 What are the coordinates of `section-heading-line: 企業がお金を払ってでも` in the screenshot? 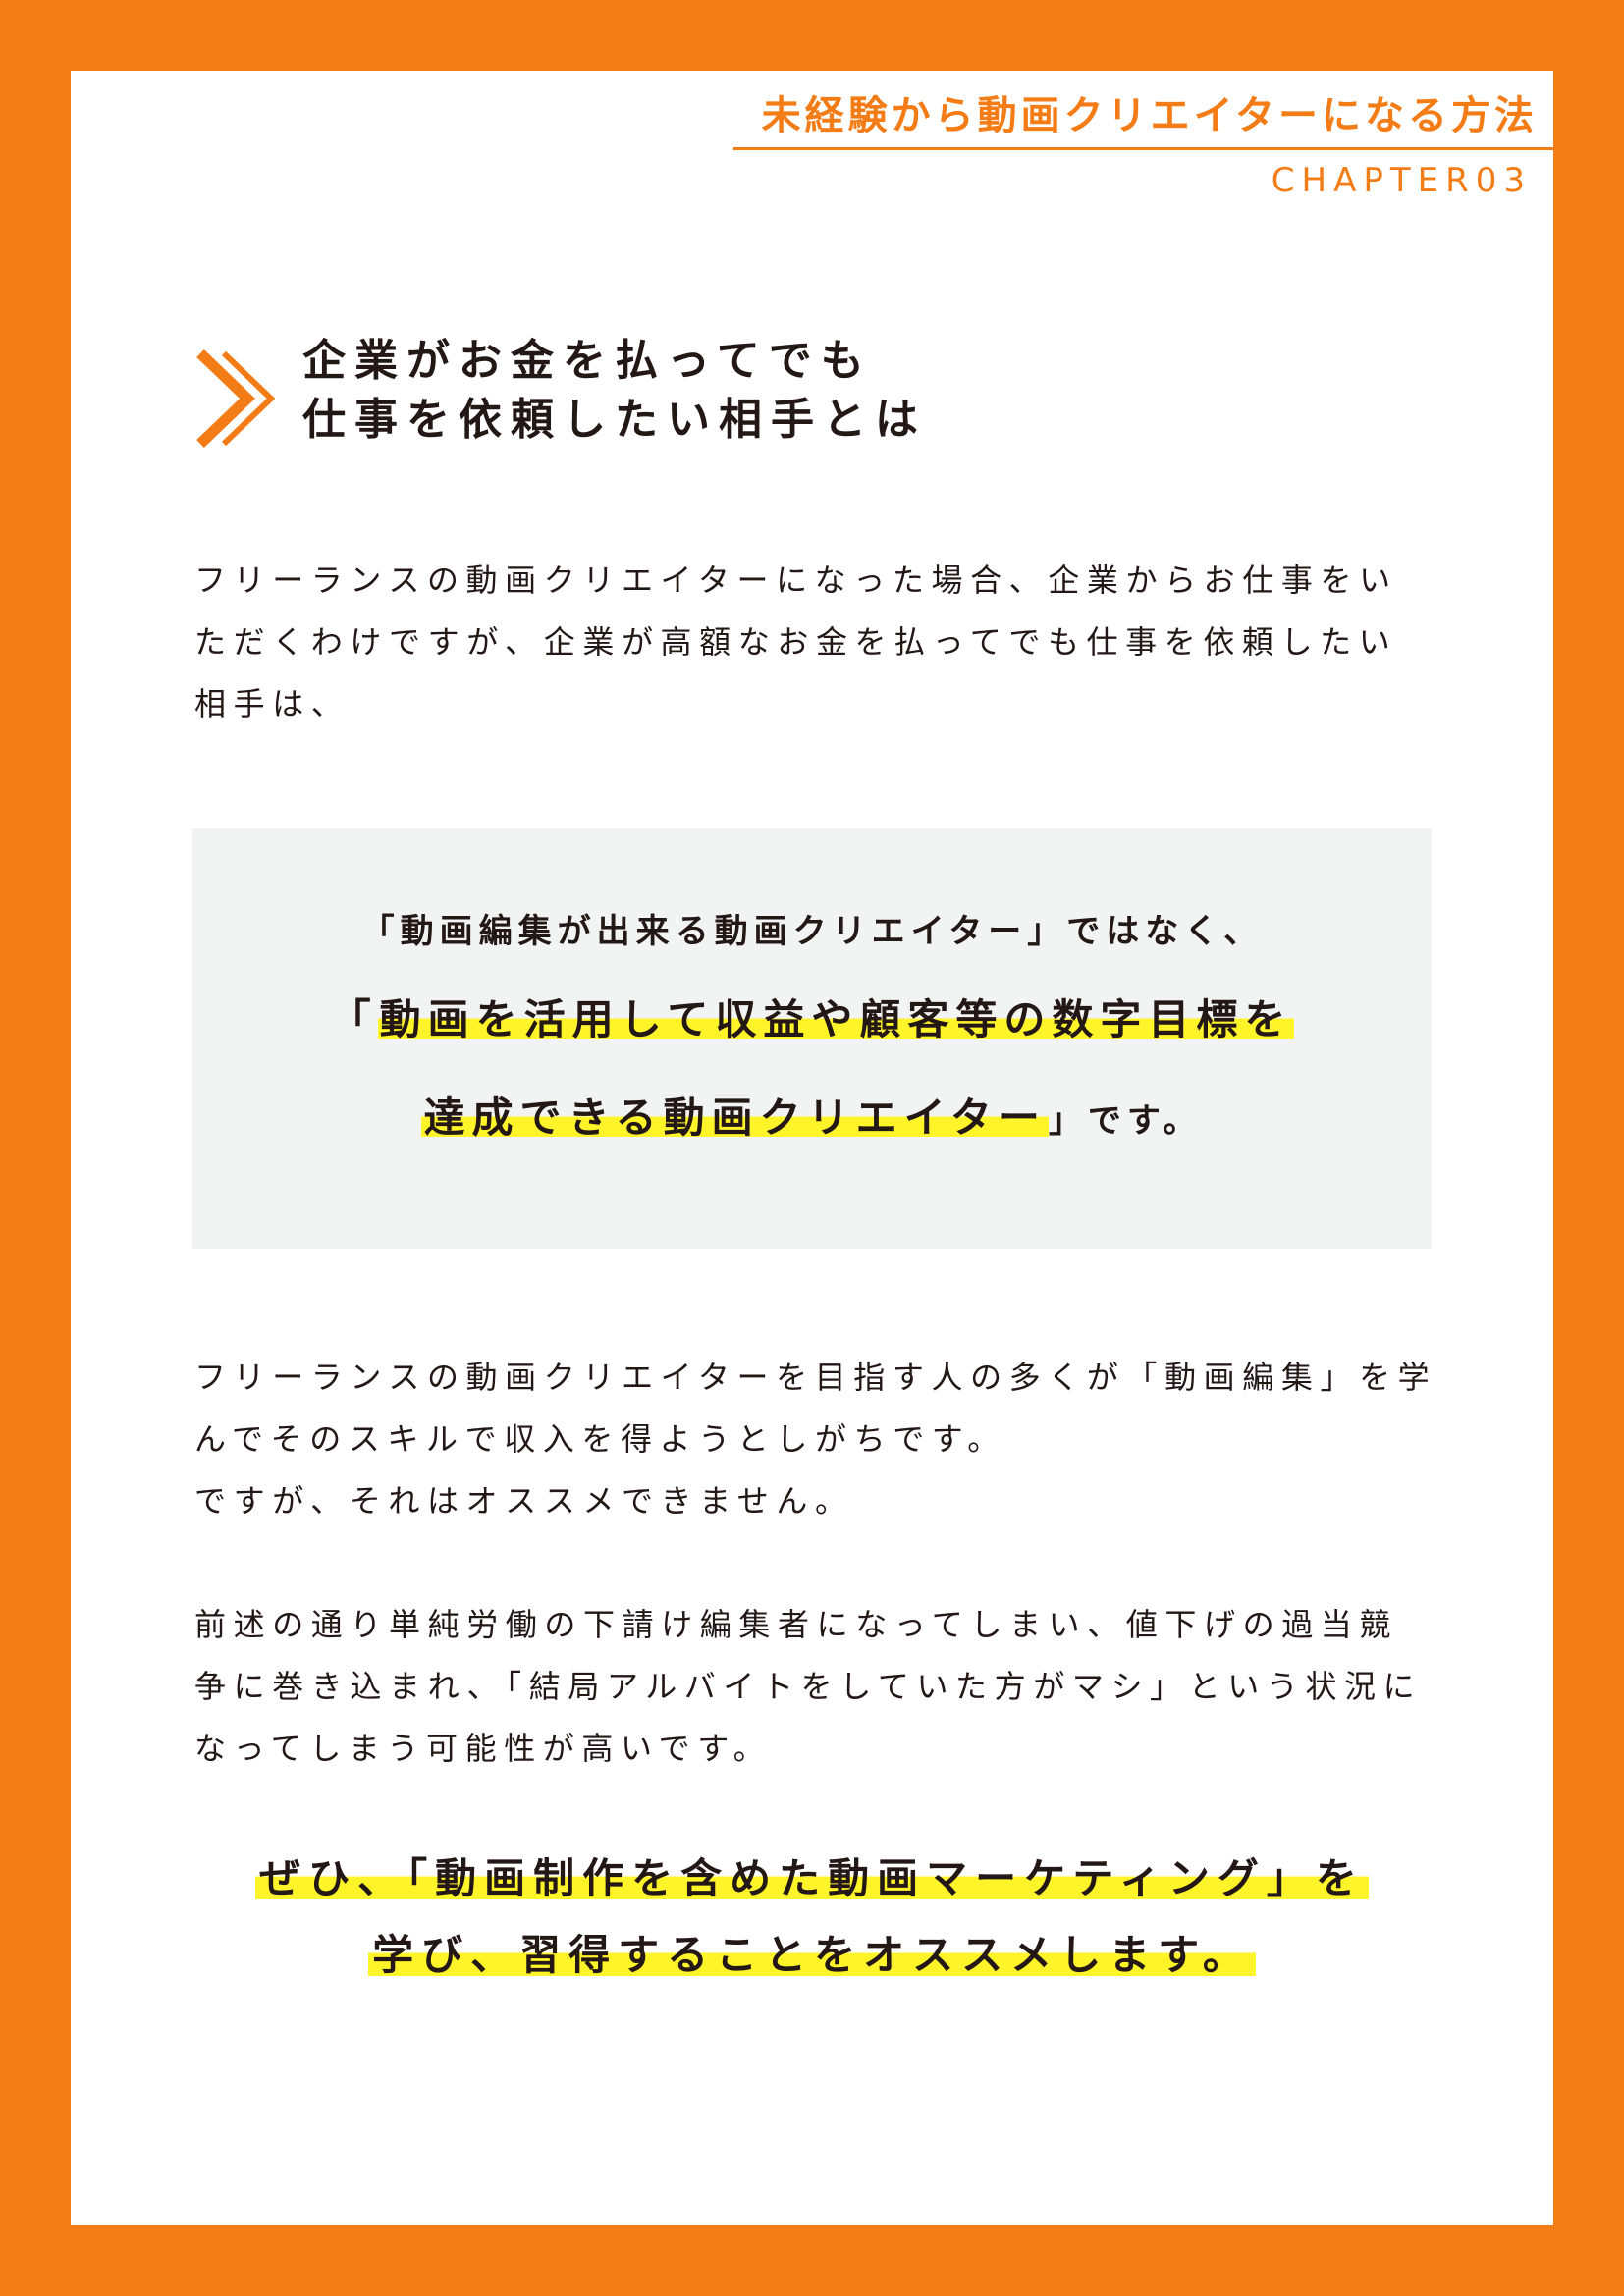 It's located at (587, 361).